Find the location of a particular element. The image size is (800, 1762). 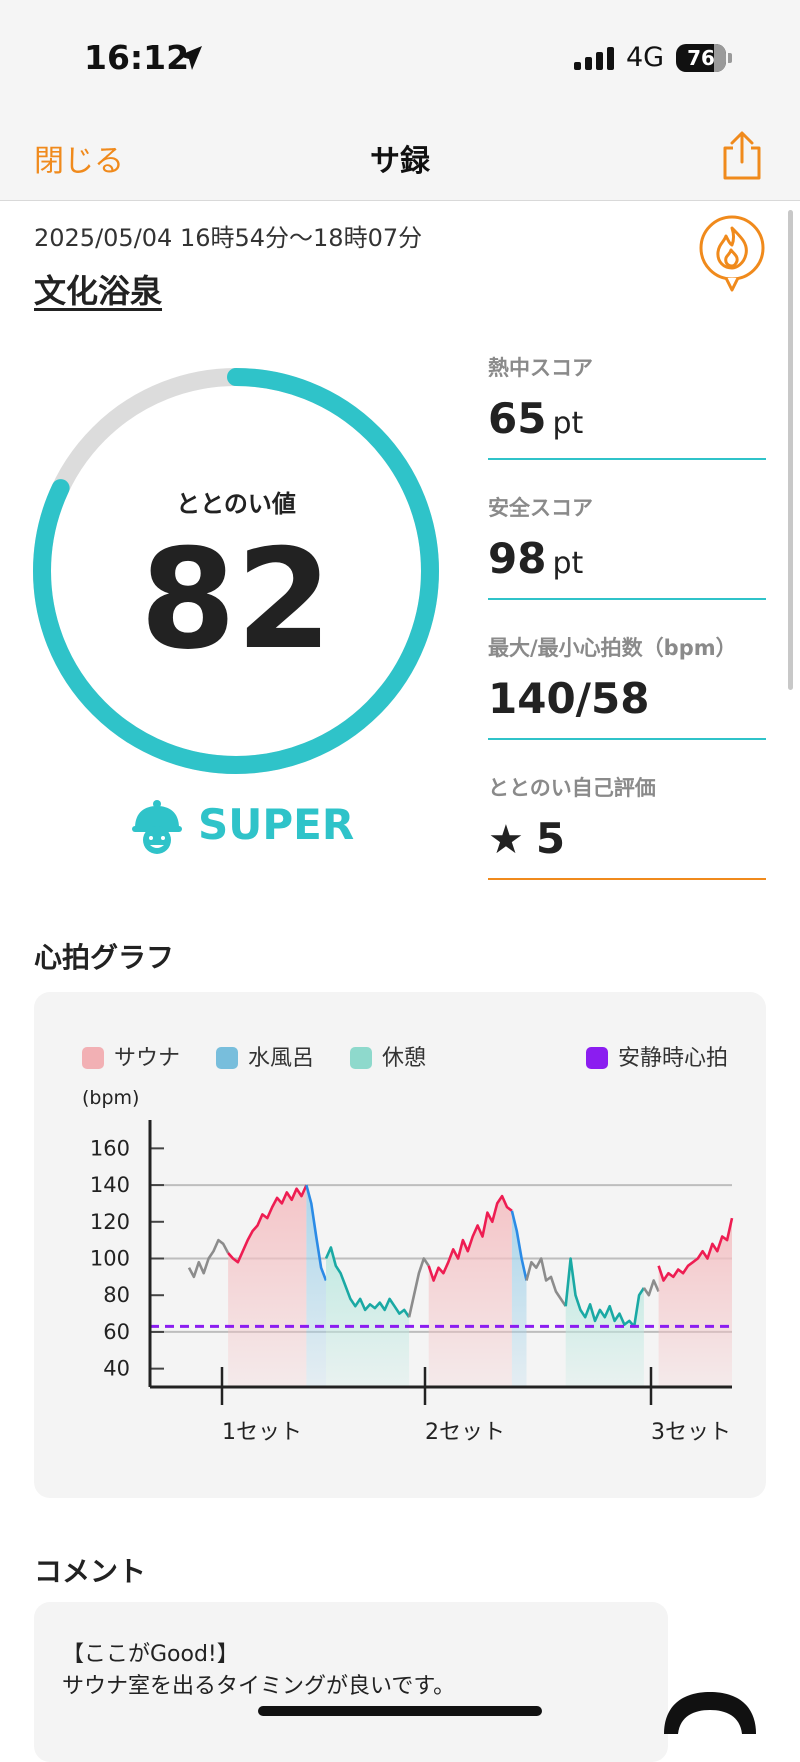

stat-value-row: 140/58 is located at coordinates (627, 707).